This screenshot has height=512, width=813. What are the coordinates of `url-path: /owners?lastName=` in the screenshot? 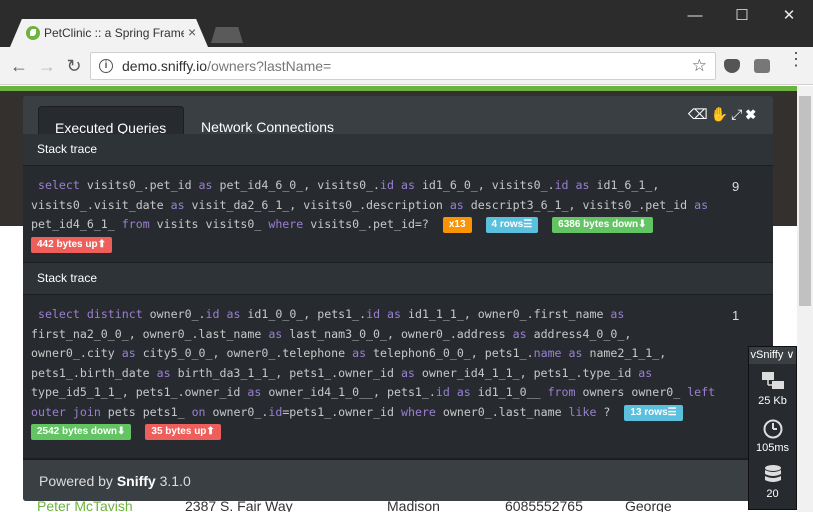 It's located at (269, 66).